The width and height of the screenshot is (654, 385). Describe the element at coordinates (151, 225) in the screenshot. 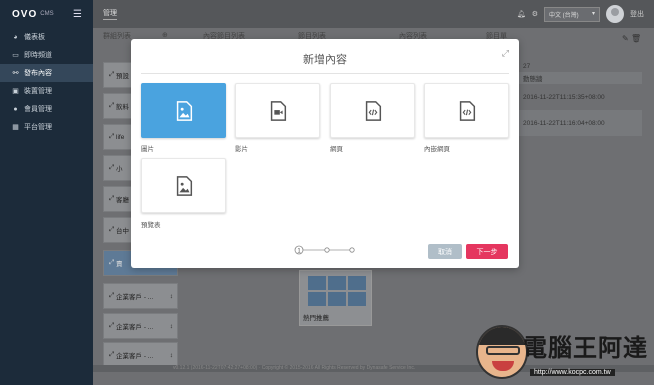

I see `tile-label: 預覽表` at that location.